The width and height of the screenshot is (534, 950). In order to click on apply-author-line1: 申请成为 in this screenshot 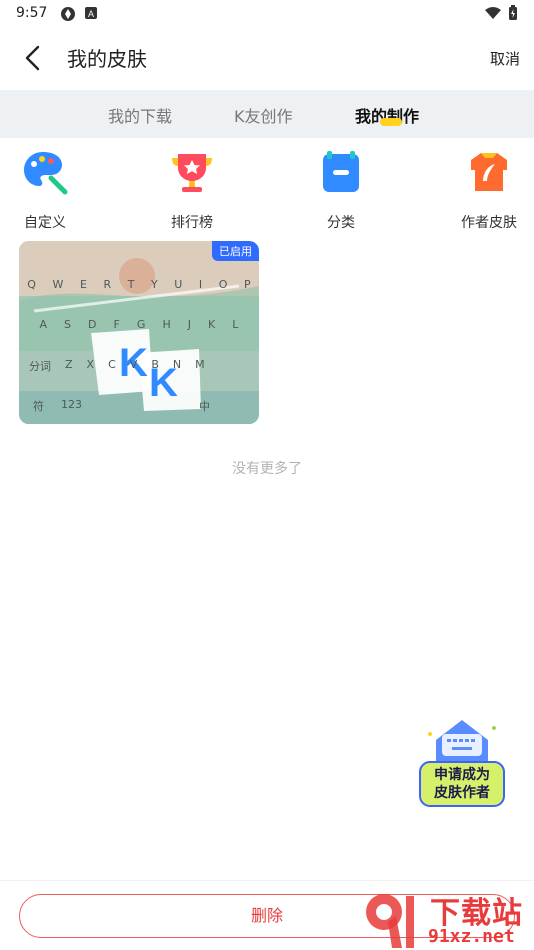, I will do `click(462, 775)`.